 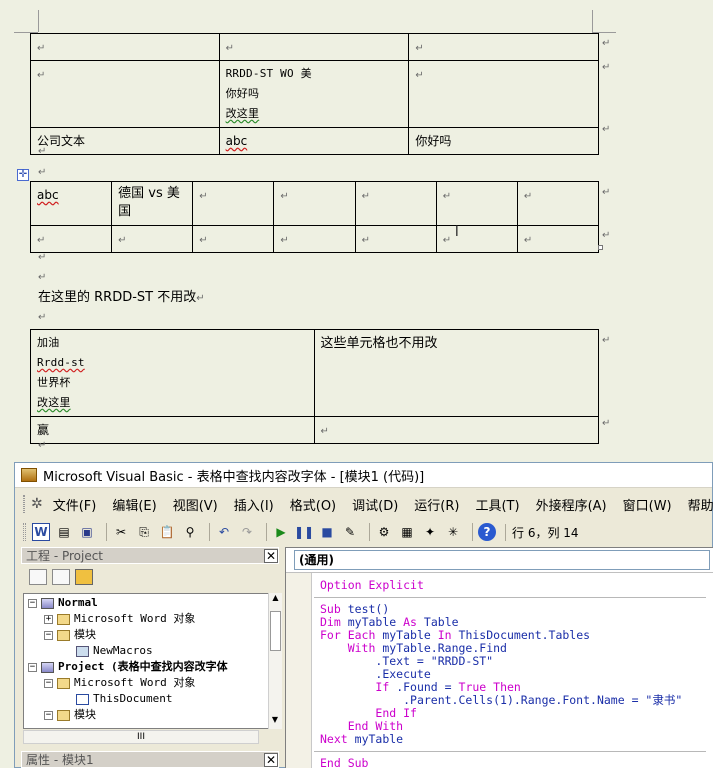 I want to click on toggle-folders-icon, so click(x=84, y=577).